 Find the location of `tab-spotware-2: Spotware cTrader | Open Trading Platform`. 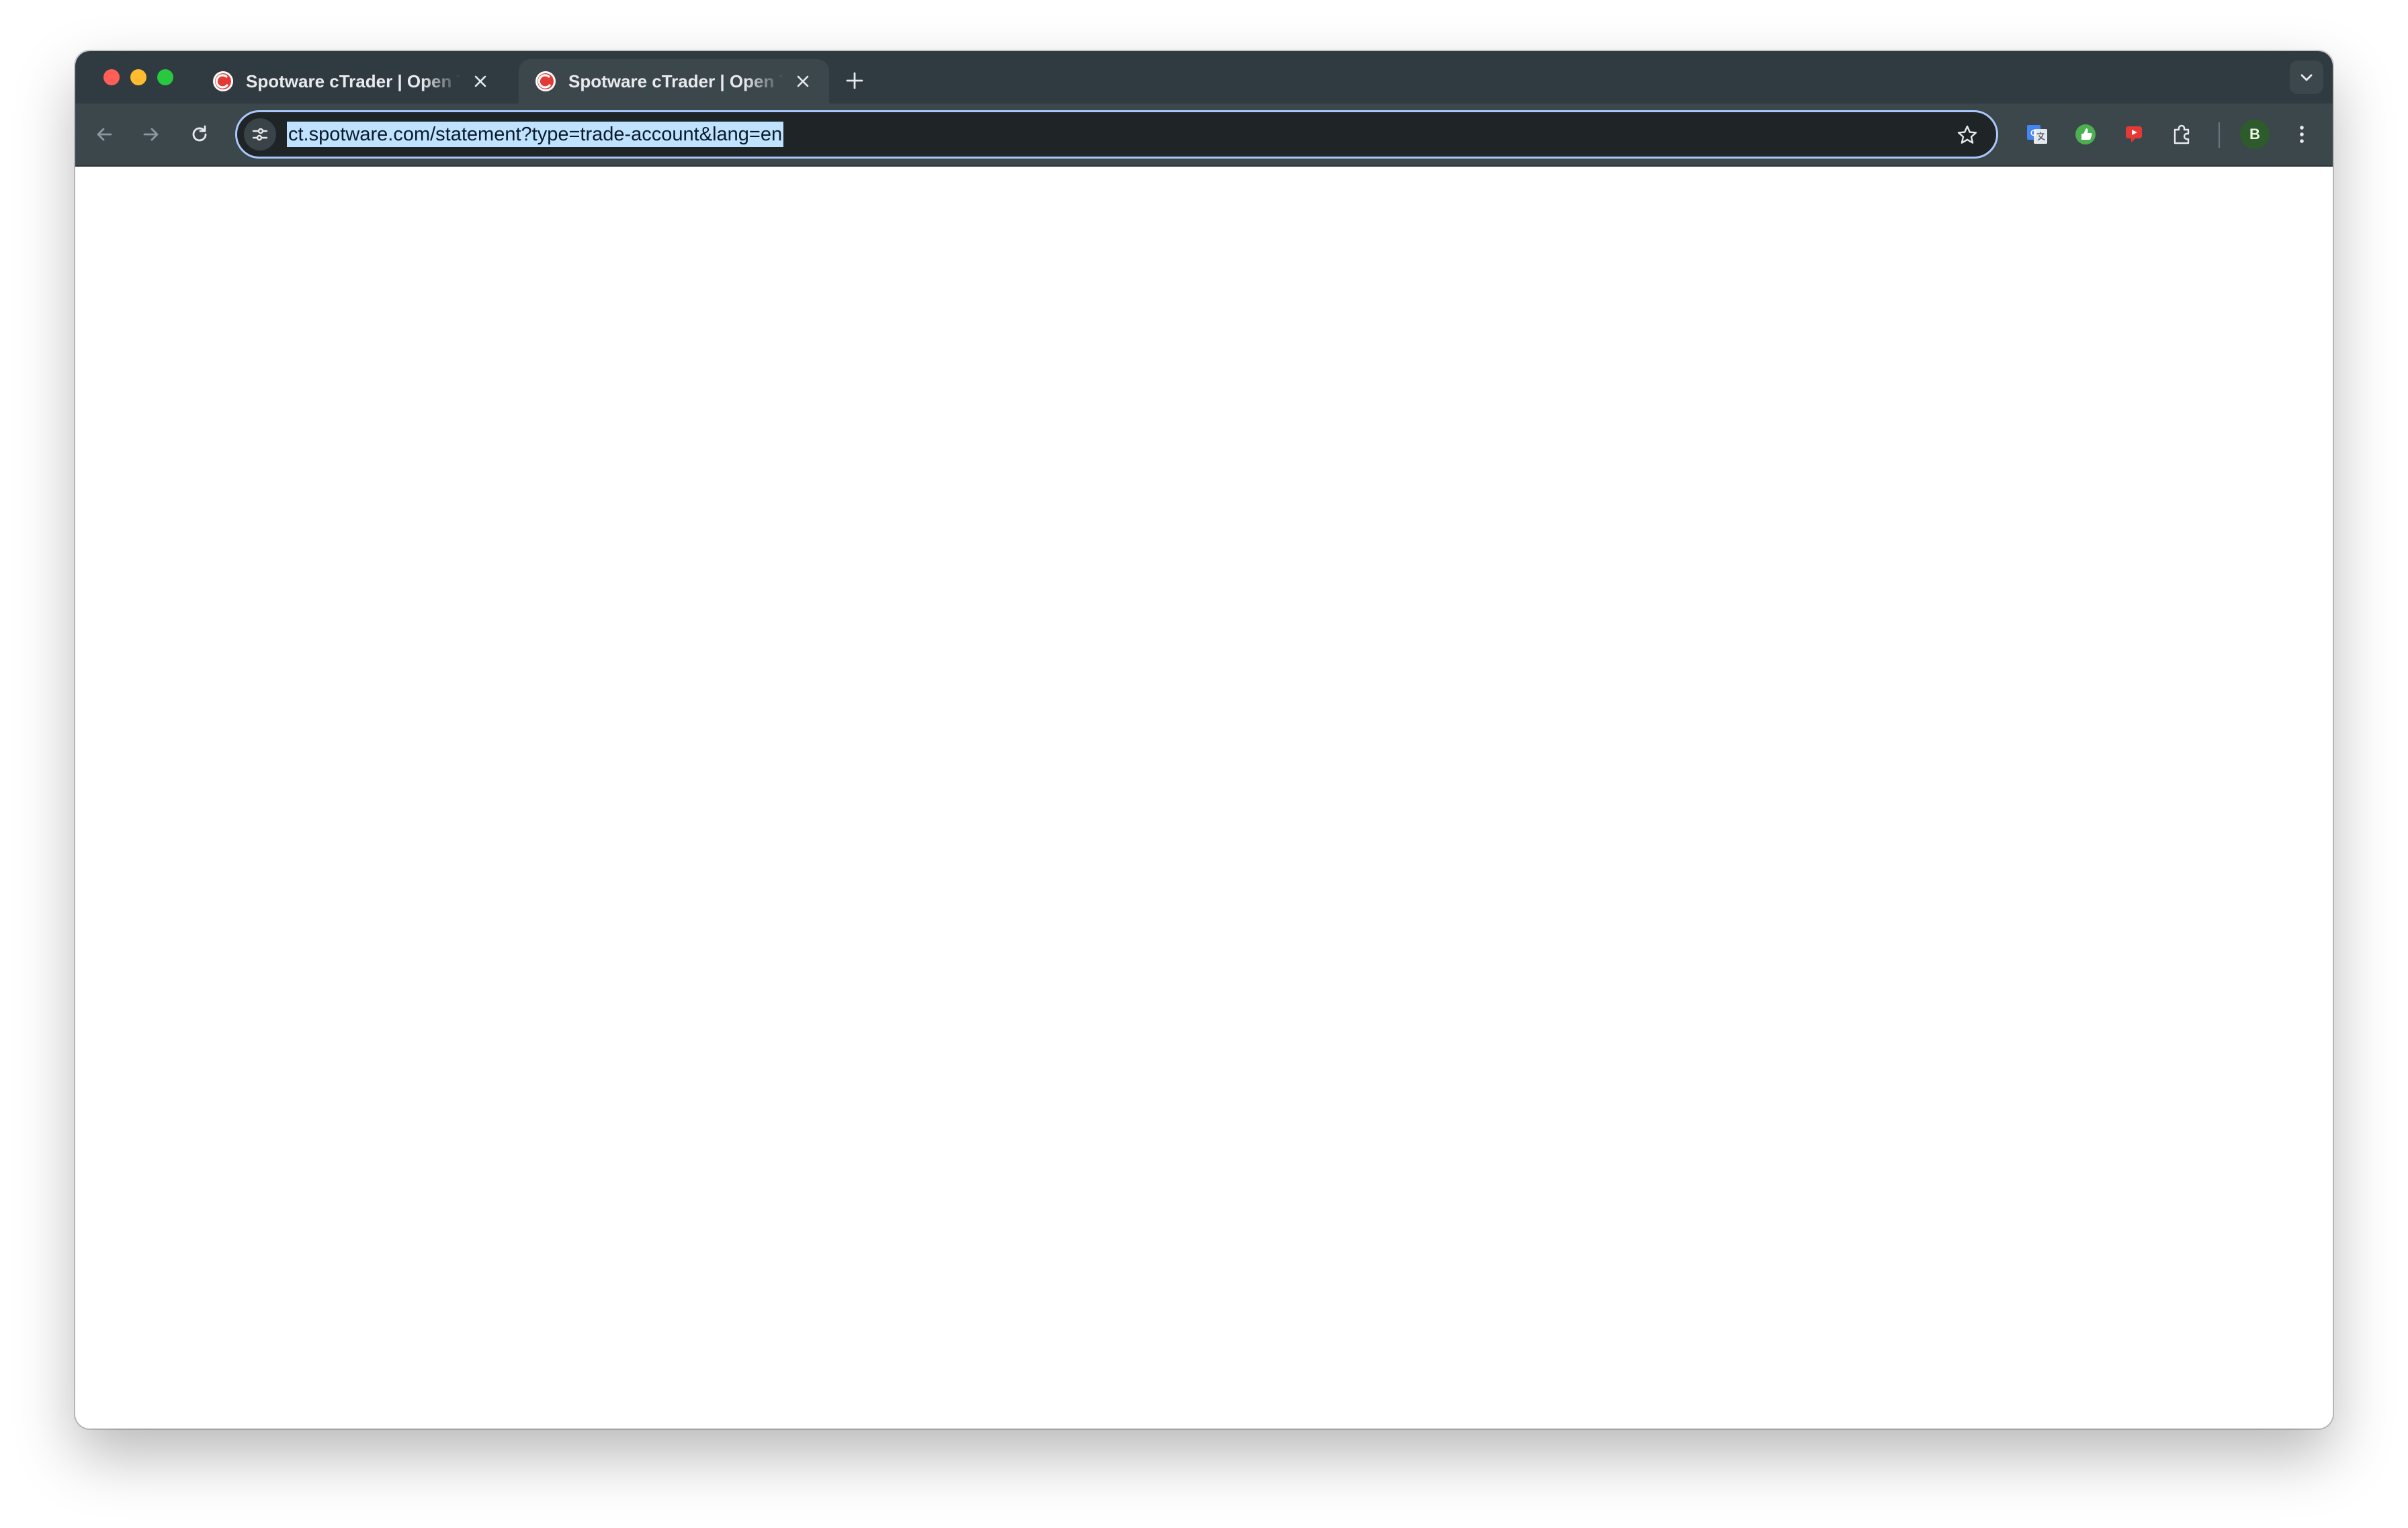

tab-spotware-2: Spotware cTrader | Open Trading Platform is located at coordinates (674, 81).